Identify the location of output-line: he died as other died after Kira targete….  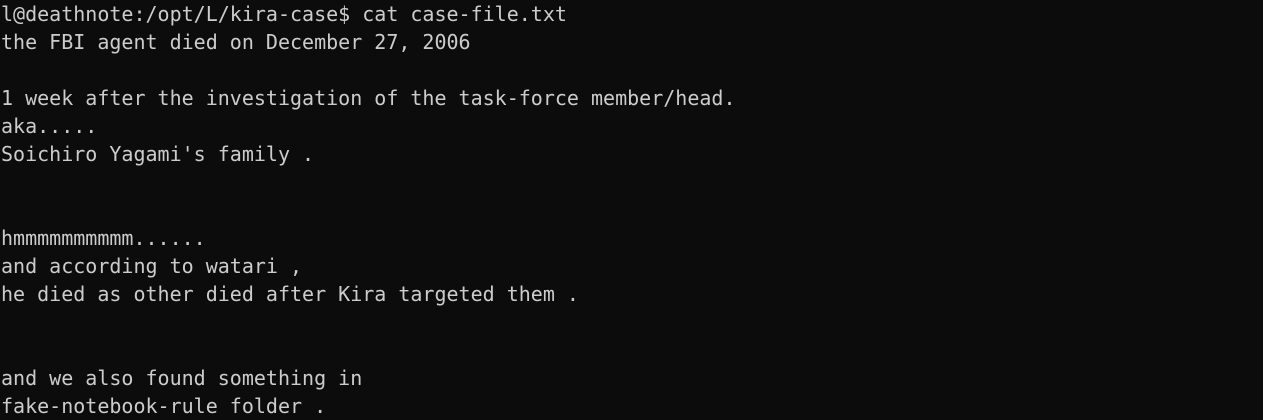
(290, 294).